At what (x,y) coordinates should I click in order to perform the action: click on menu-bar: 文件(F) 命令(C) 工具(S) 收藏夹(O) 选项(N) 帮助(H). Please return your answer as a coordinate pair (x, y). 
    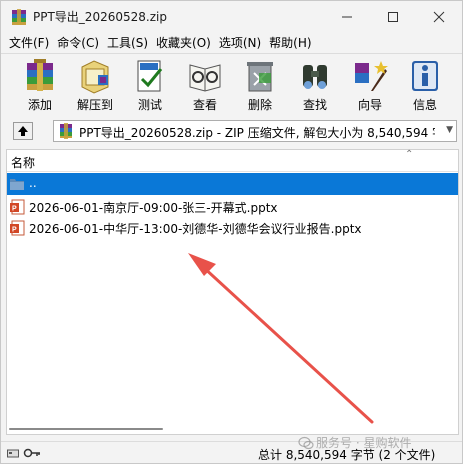
    Looking at the image, I should click on (231, 42).